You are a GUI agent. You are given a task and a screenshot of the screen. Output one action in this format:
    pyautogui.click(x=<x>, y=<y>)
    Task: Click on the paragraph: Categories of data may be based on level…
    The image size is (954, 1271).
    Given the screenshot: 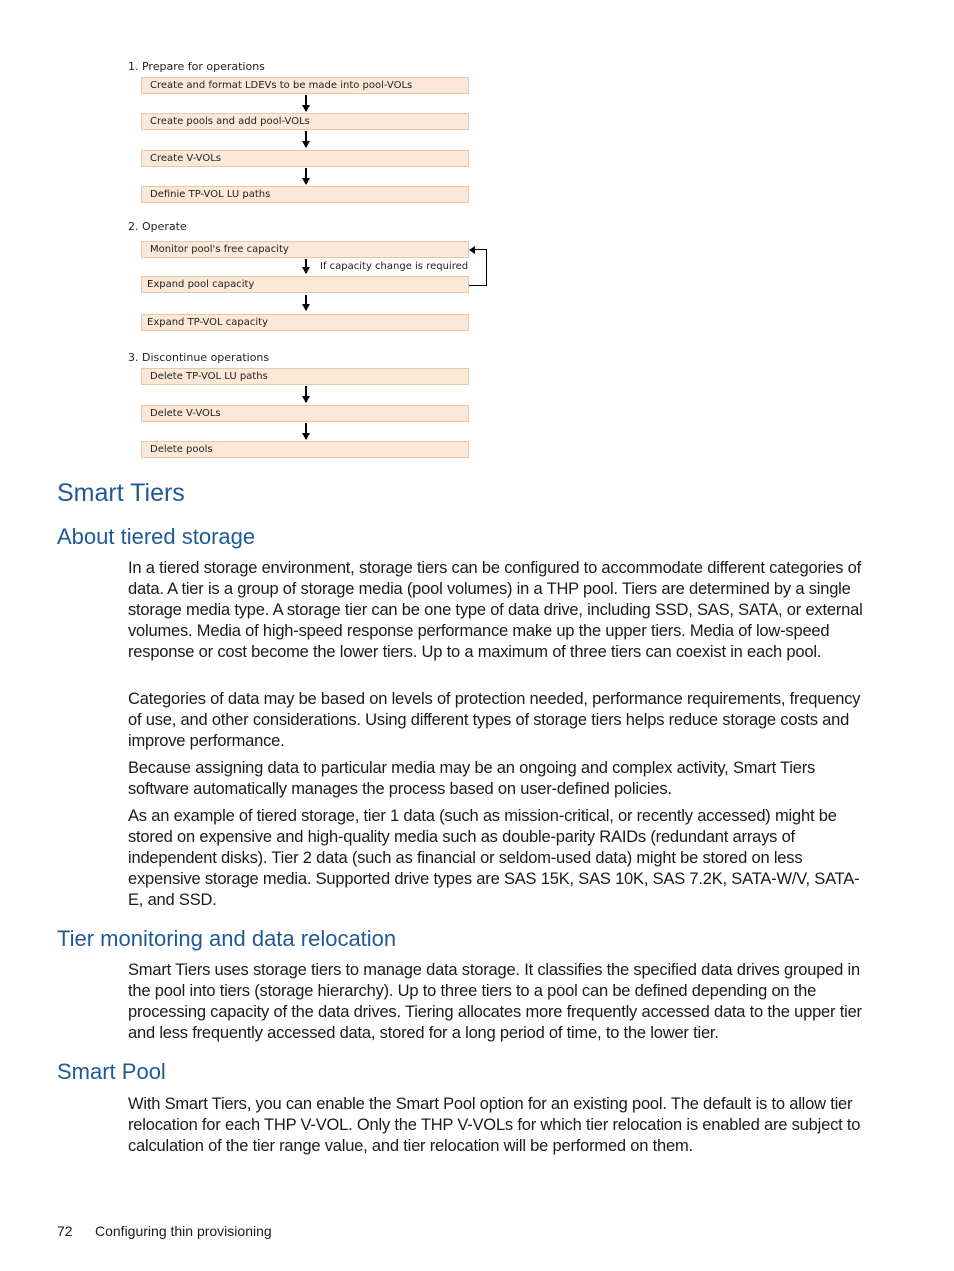 What is the action you would take?
    pyautogui.click(x=494, y=720)
    